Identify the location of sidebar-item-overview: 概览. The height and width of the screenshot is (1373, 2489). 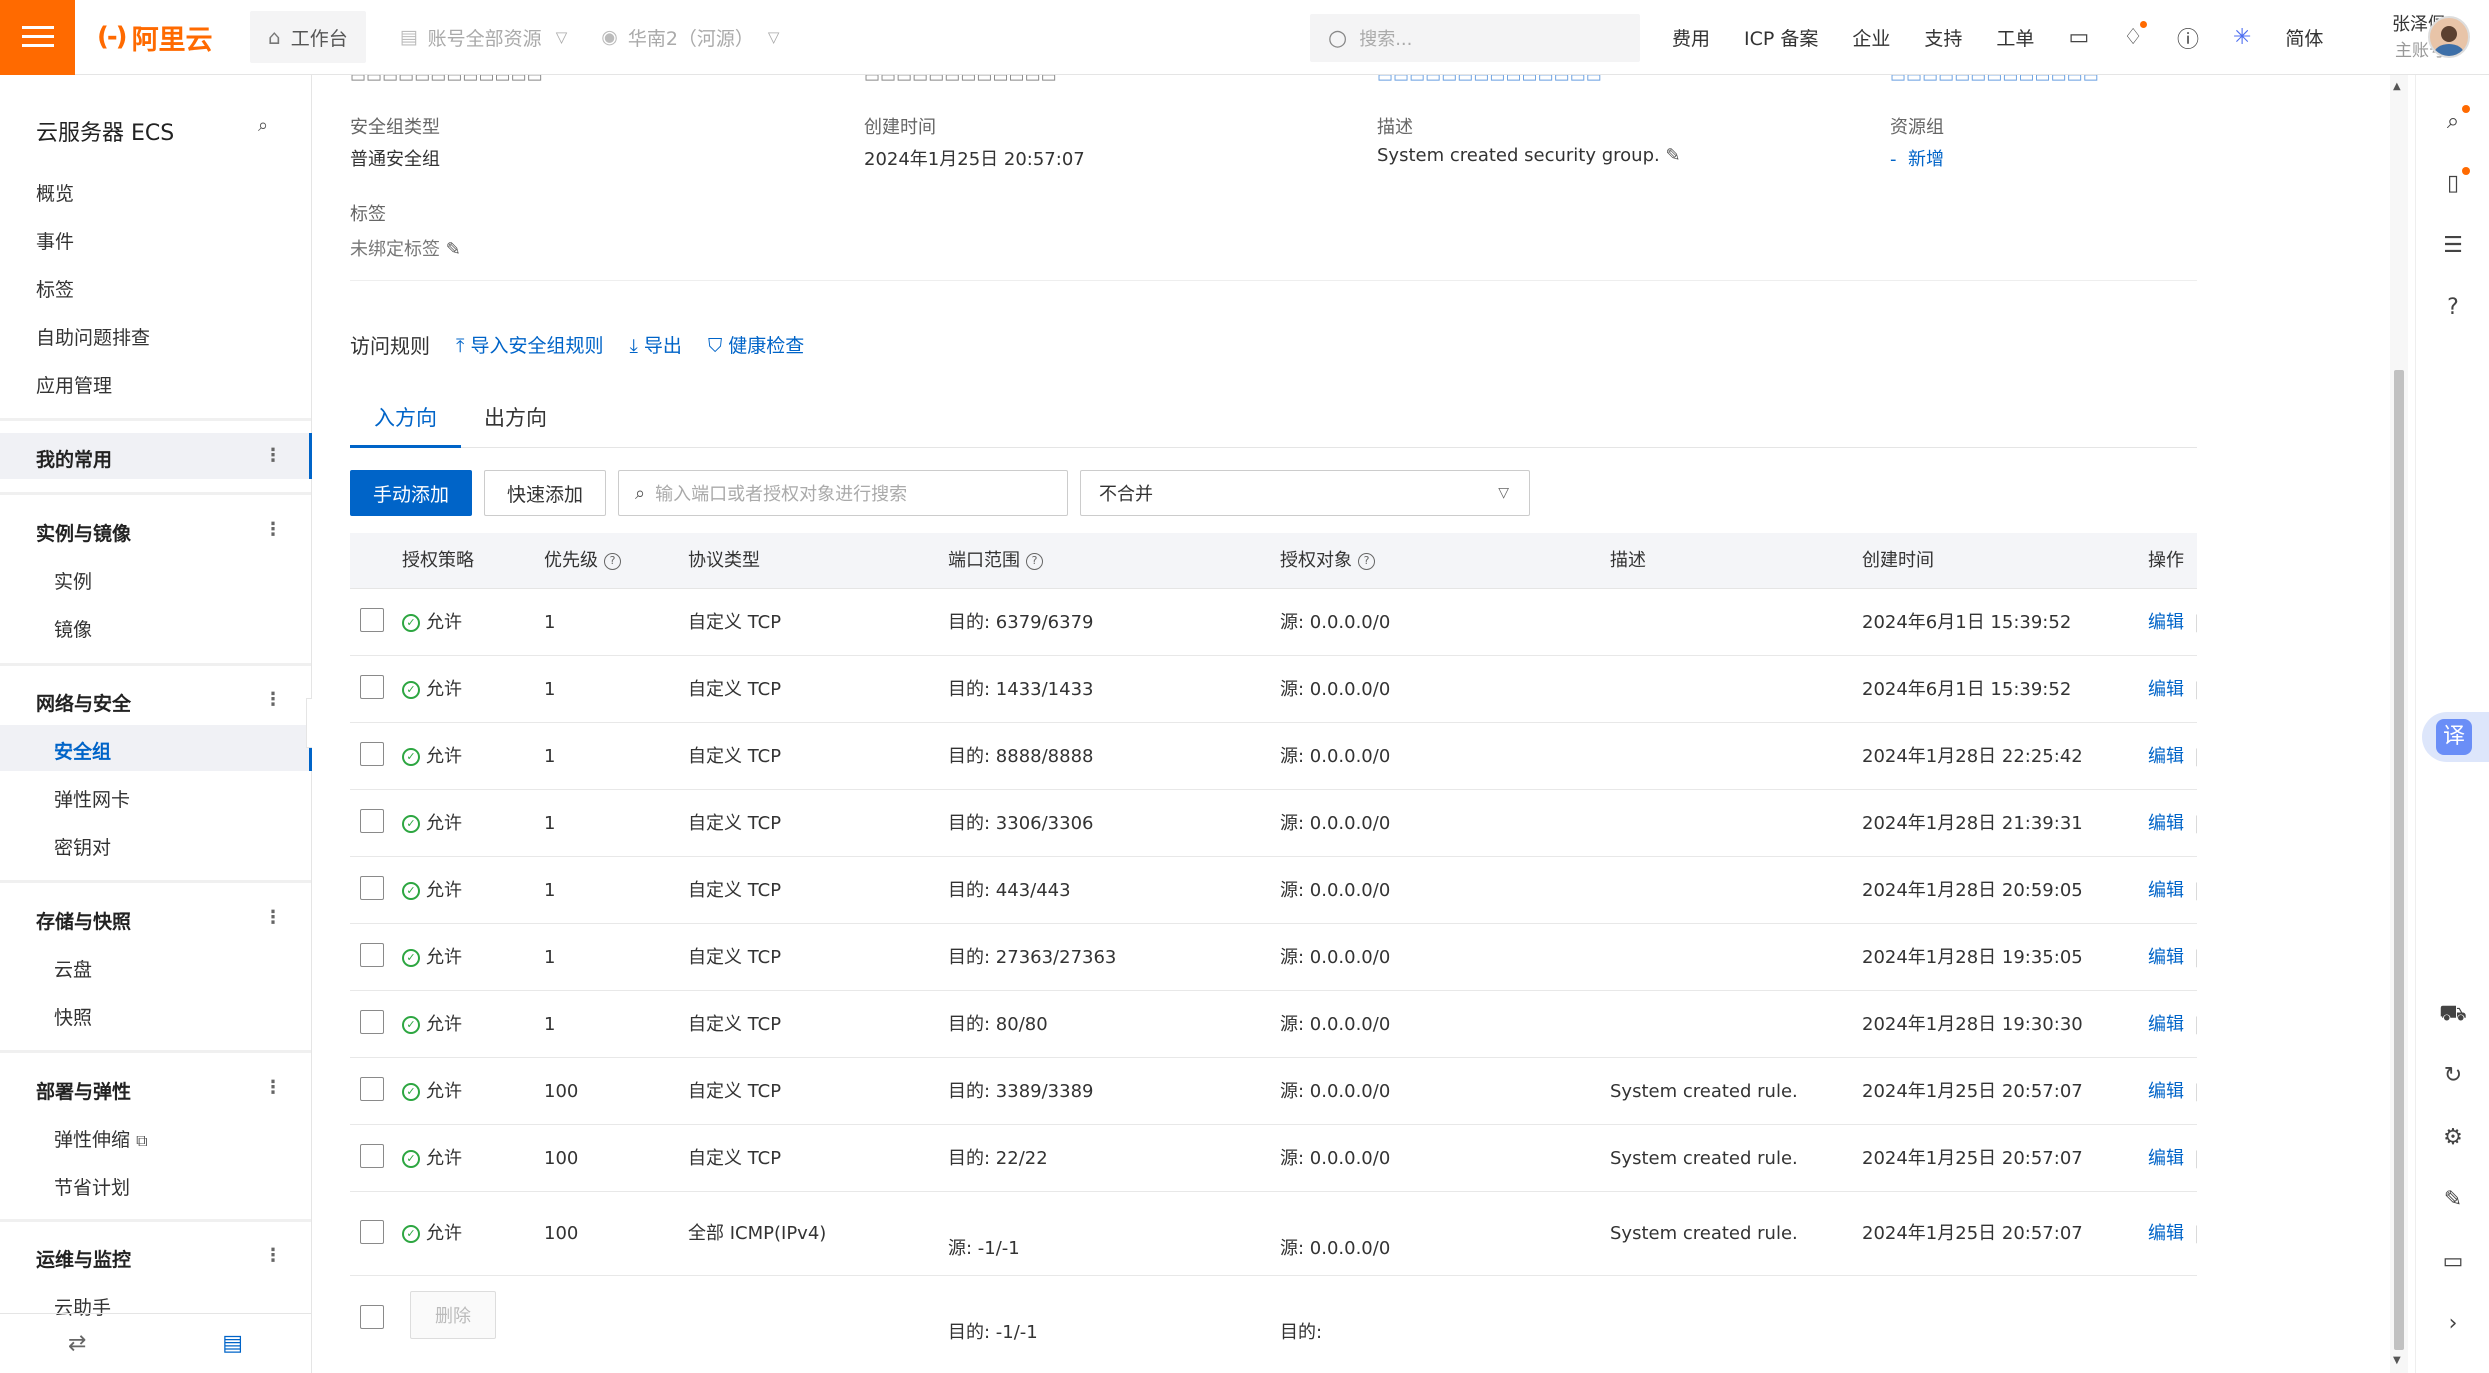
(55, 192).